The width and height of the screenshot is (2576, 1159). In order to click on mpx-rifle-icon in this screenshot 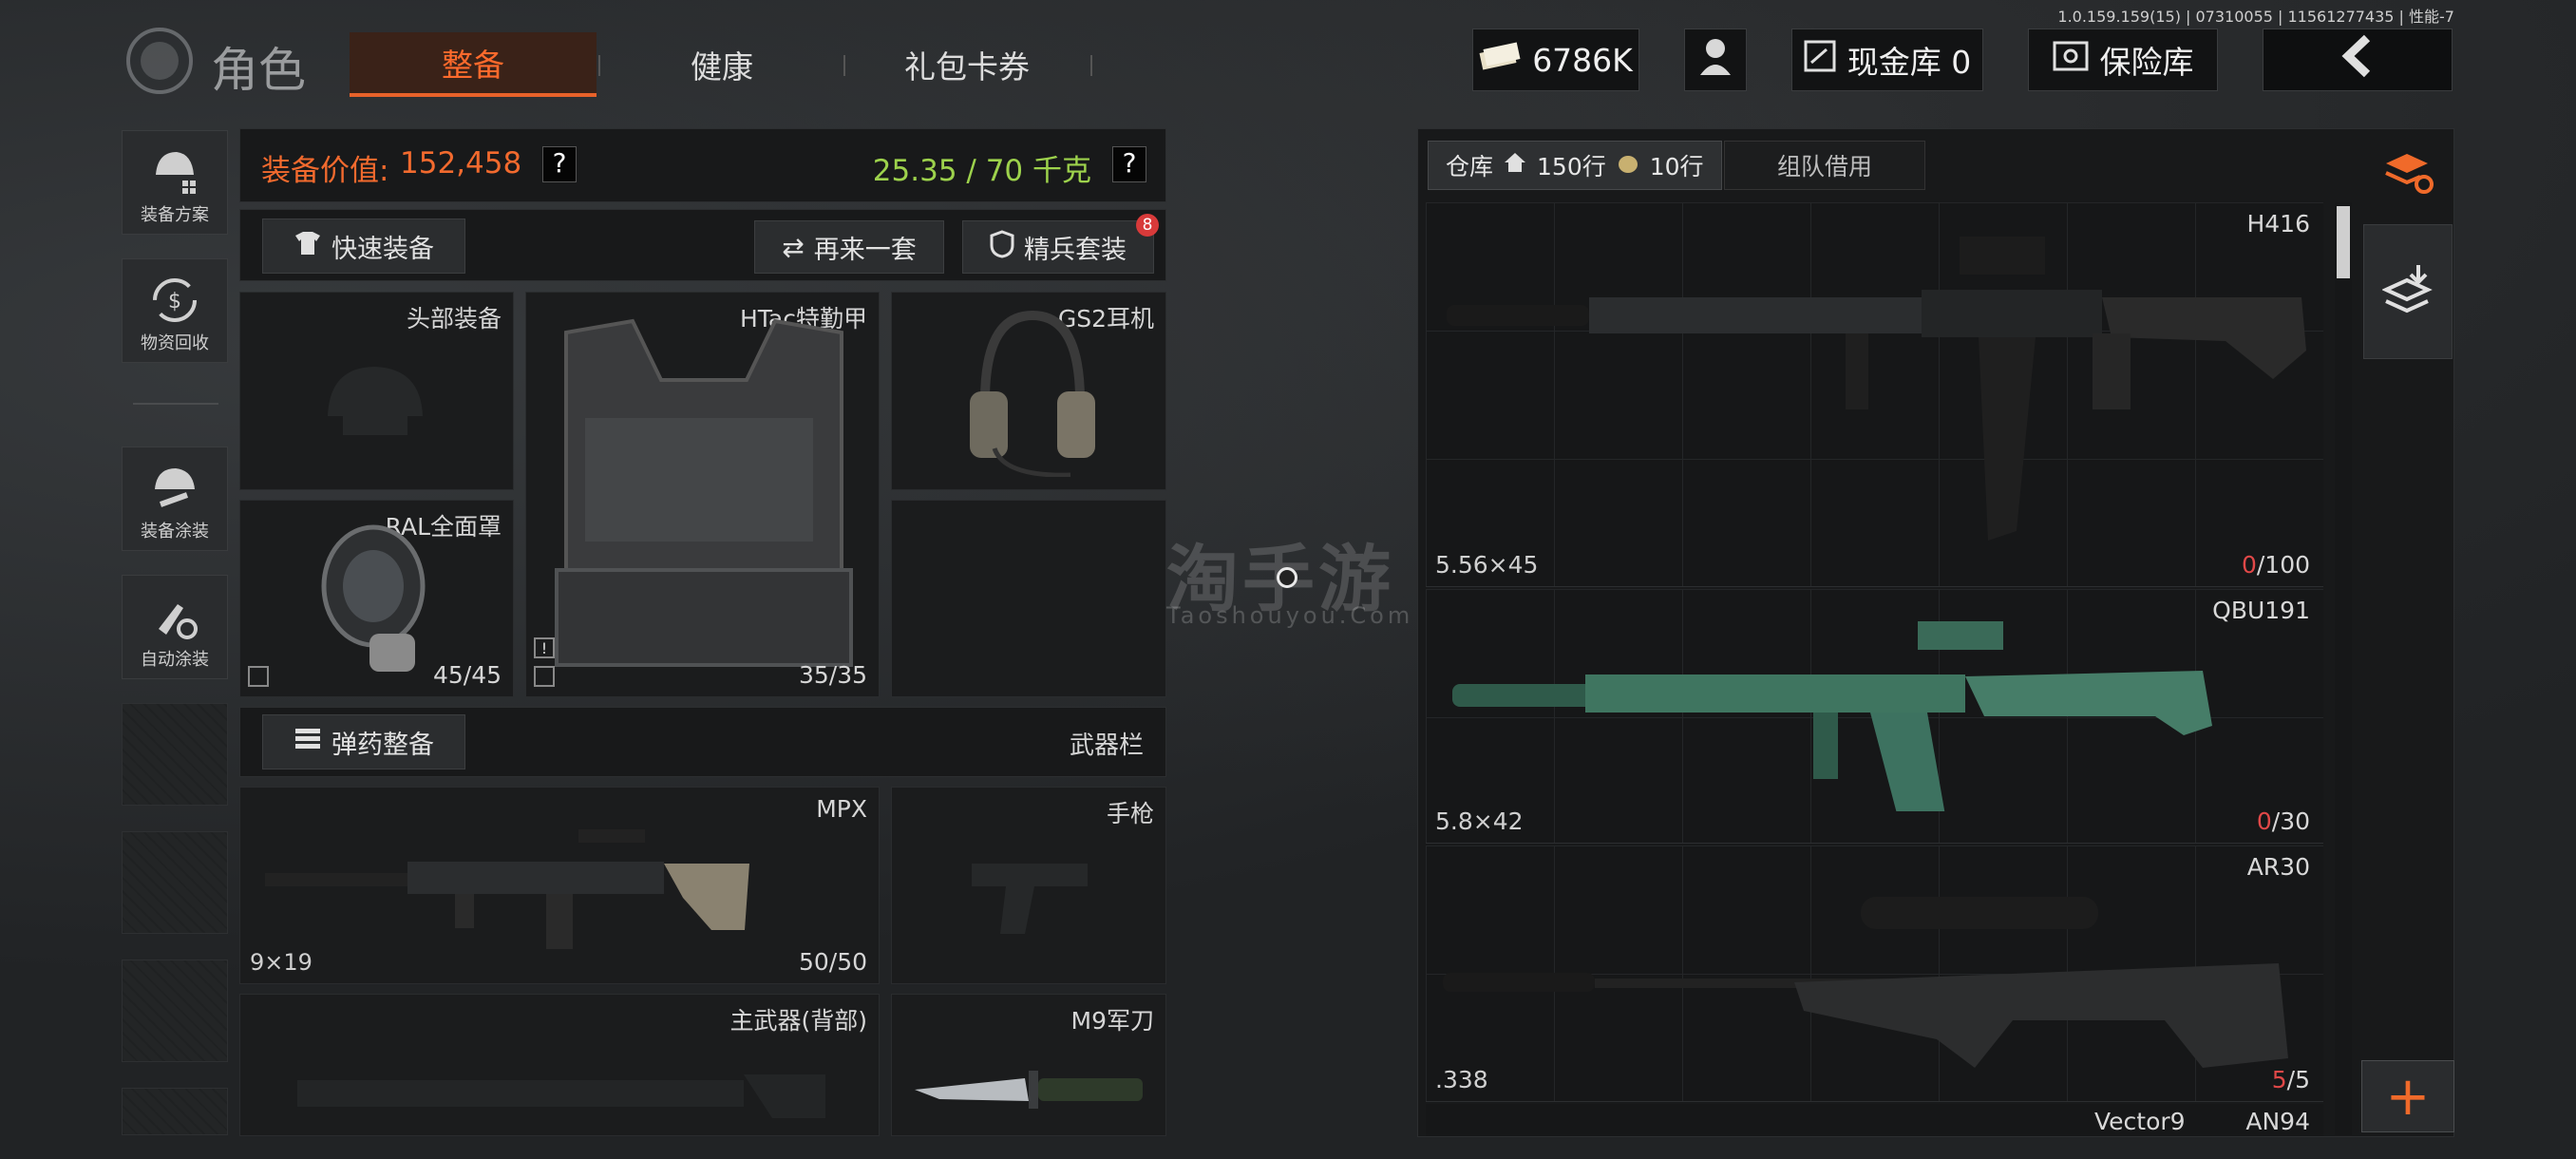, I will do `click(569, 889)`.